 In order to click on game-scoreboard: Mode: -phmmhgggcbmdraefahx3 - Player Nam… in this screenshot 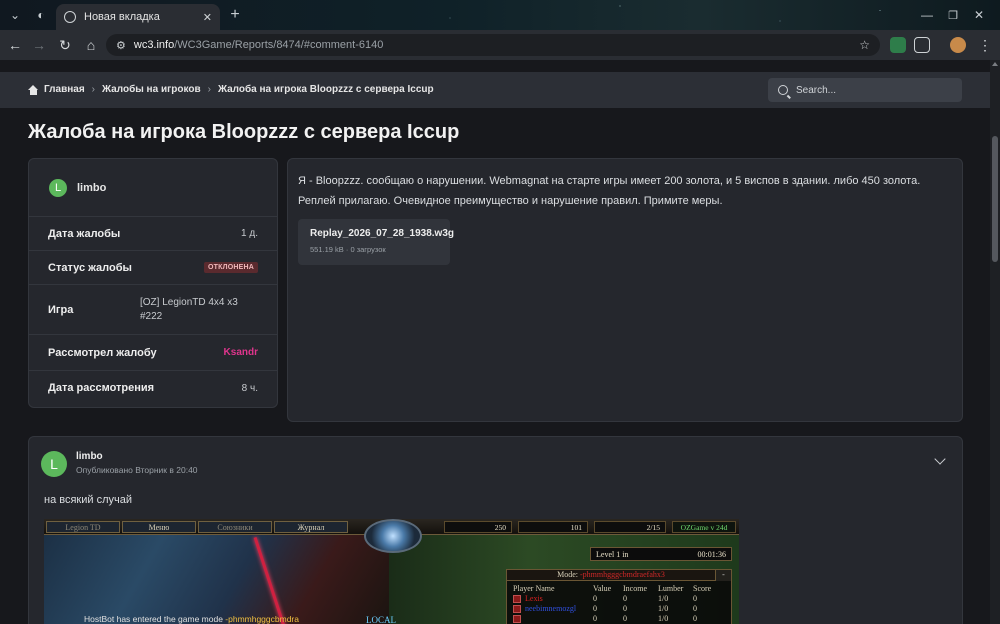, I will do `click(619, 596)`.